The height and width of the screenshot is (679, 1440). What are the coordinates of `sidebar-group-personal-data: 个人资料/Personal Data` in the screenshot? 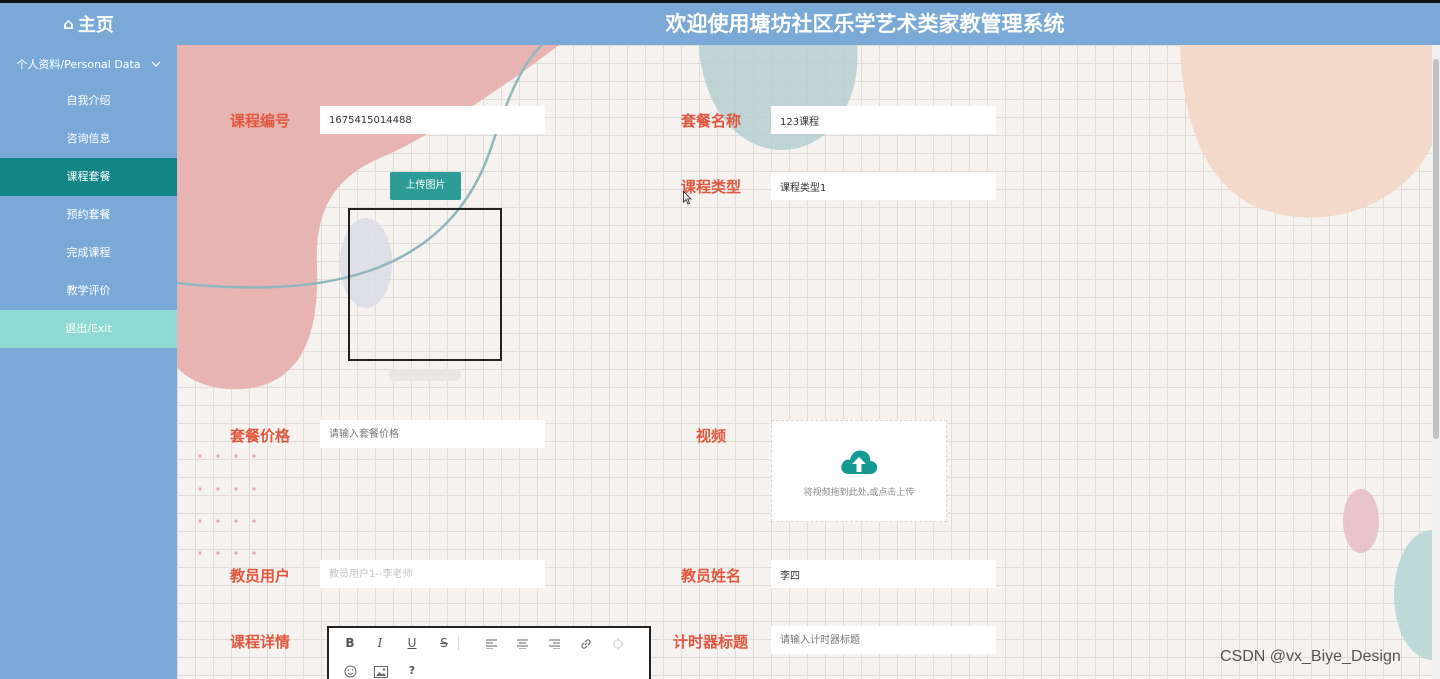 It's located at (88, 63).